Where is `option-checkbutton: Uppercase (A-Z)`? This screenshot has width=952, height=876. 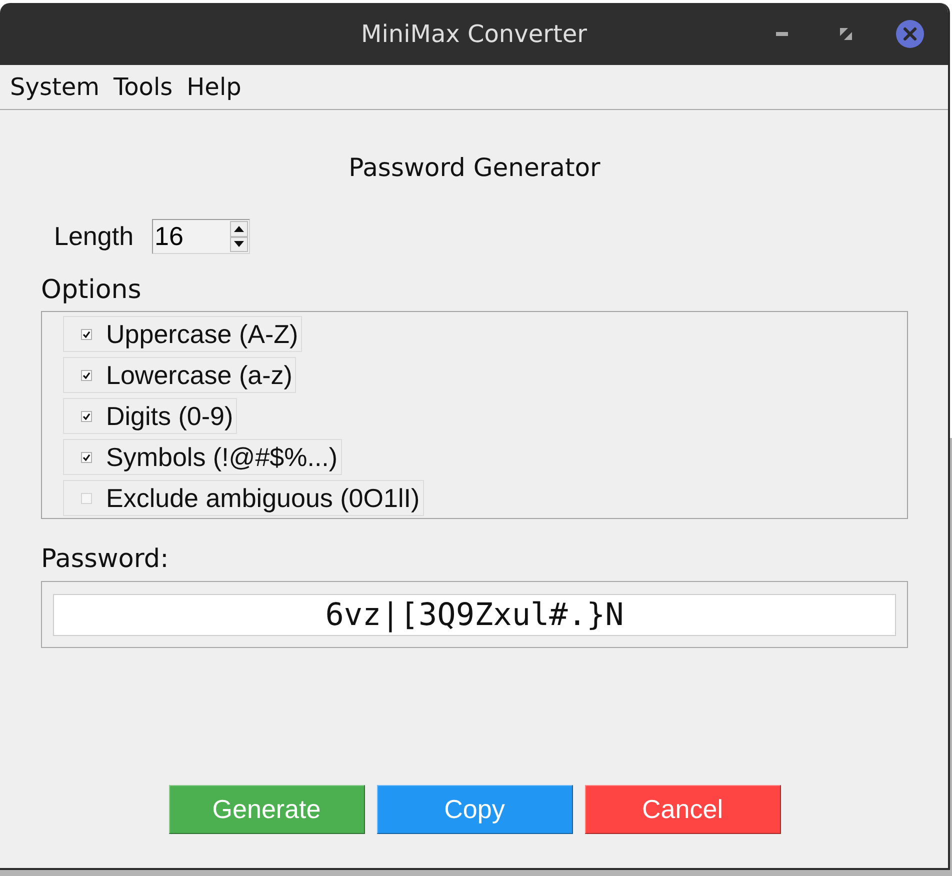
option-checkbutton: Uppercase (A-Z) is located at coordinates (182, 334).